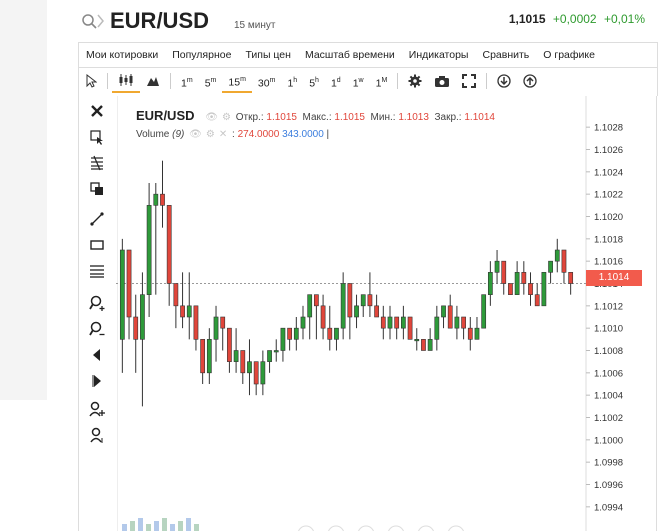  Describe the element at coordinates (292, 81) in the screenshot. I see `timeframe-1h: 1h` at that location.